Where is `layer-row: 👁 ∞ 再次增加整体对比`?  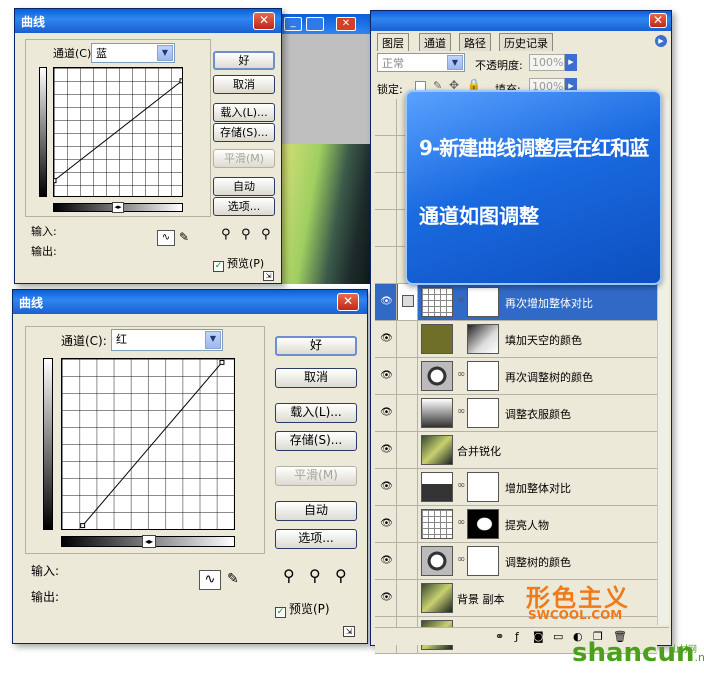 layer-row: 👁 ∞ 再次增加整体对比 is located at coordinates (516, 302).